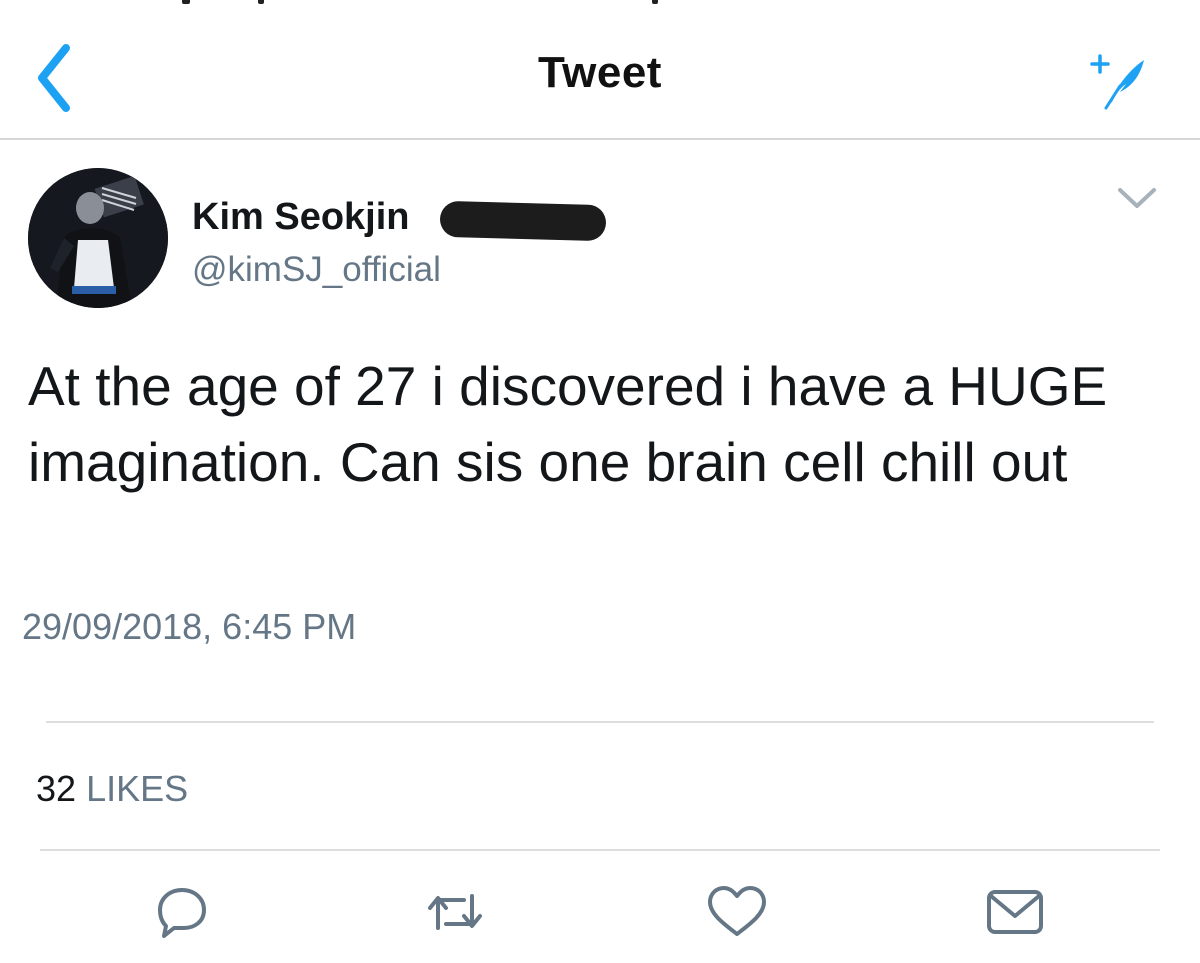 The width and height of the screenshot is (1200, 963). What do you see at coordinates (316, 270) in the screenshot?
I see `author-handle: @kimSJ_official` at bounding box center [316, 270].